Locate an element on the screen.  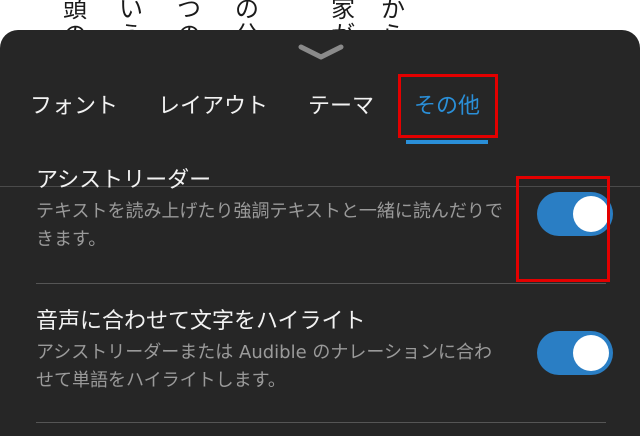
tab-theme: テーマ is located at coordinates (341, 107).